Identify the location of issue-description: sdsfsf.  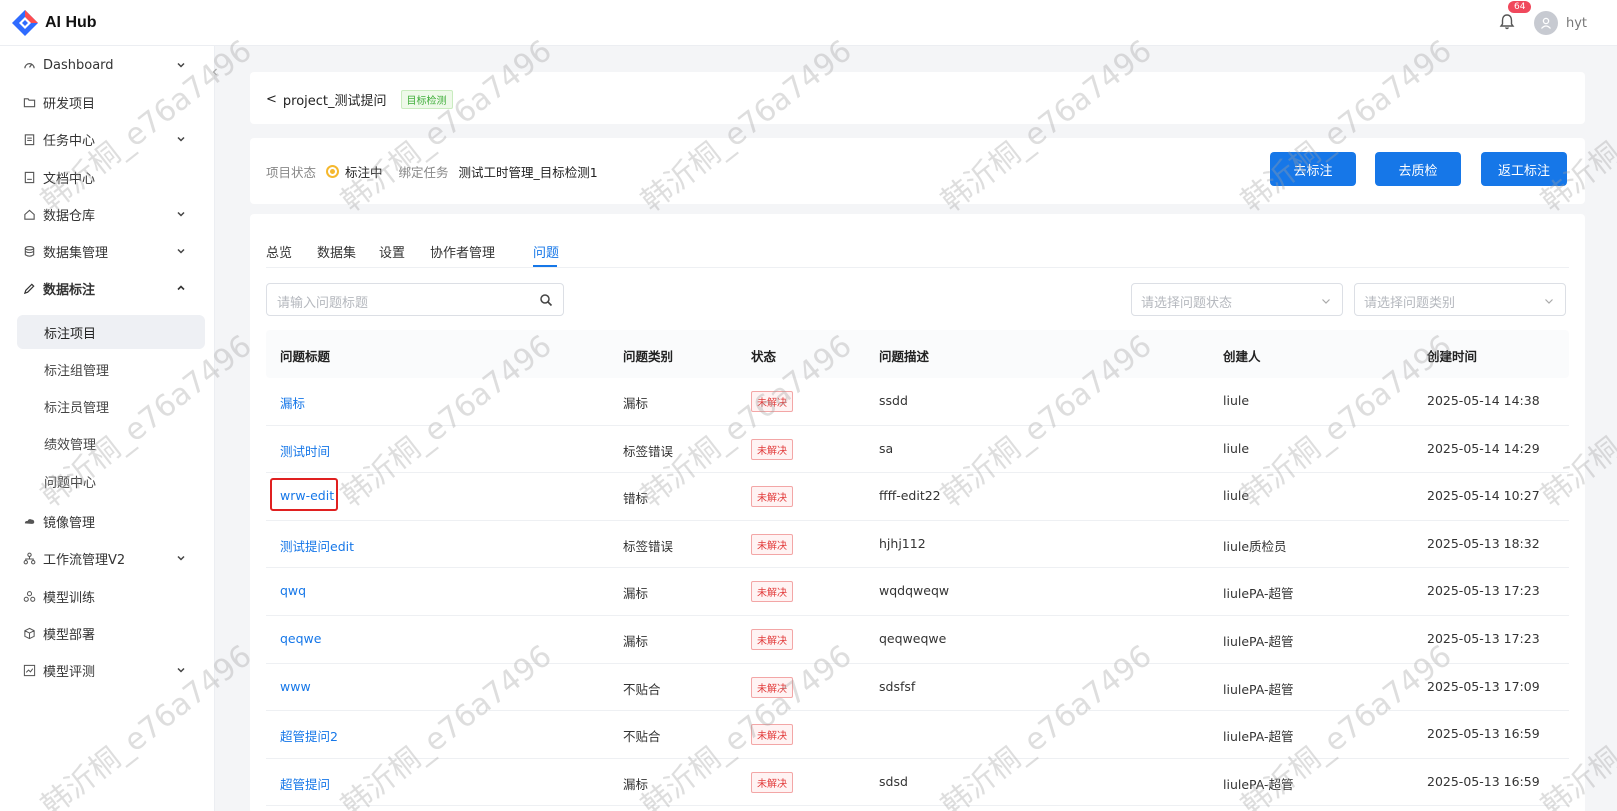
(897, 686).